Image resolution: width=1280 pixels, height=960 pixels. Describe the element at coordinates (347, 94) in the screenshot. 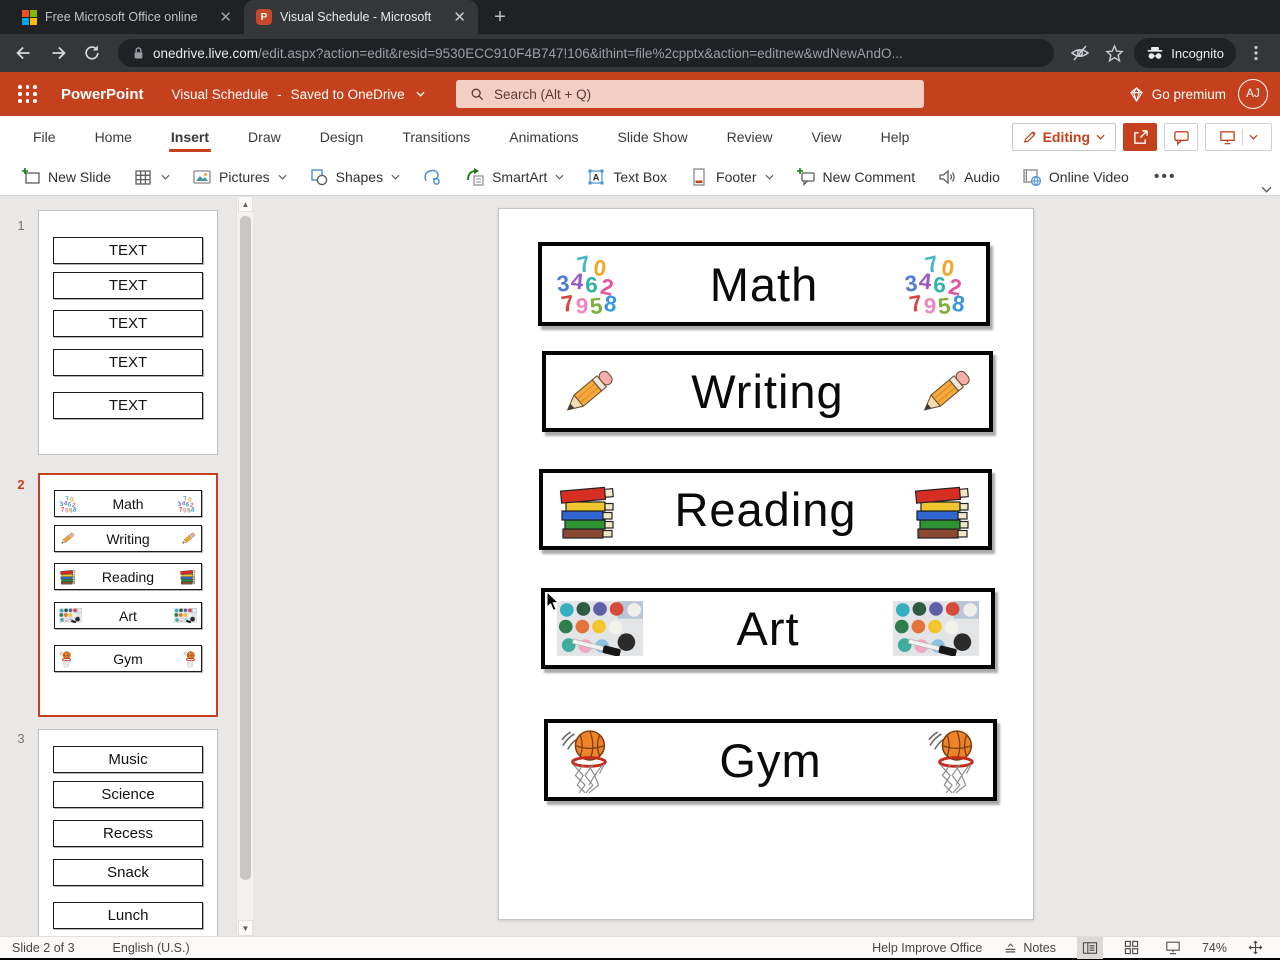

I see `save-status: Saved to OneDrive` at that location.